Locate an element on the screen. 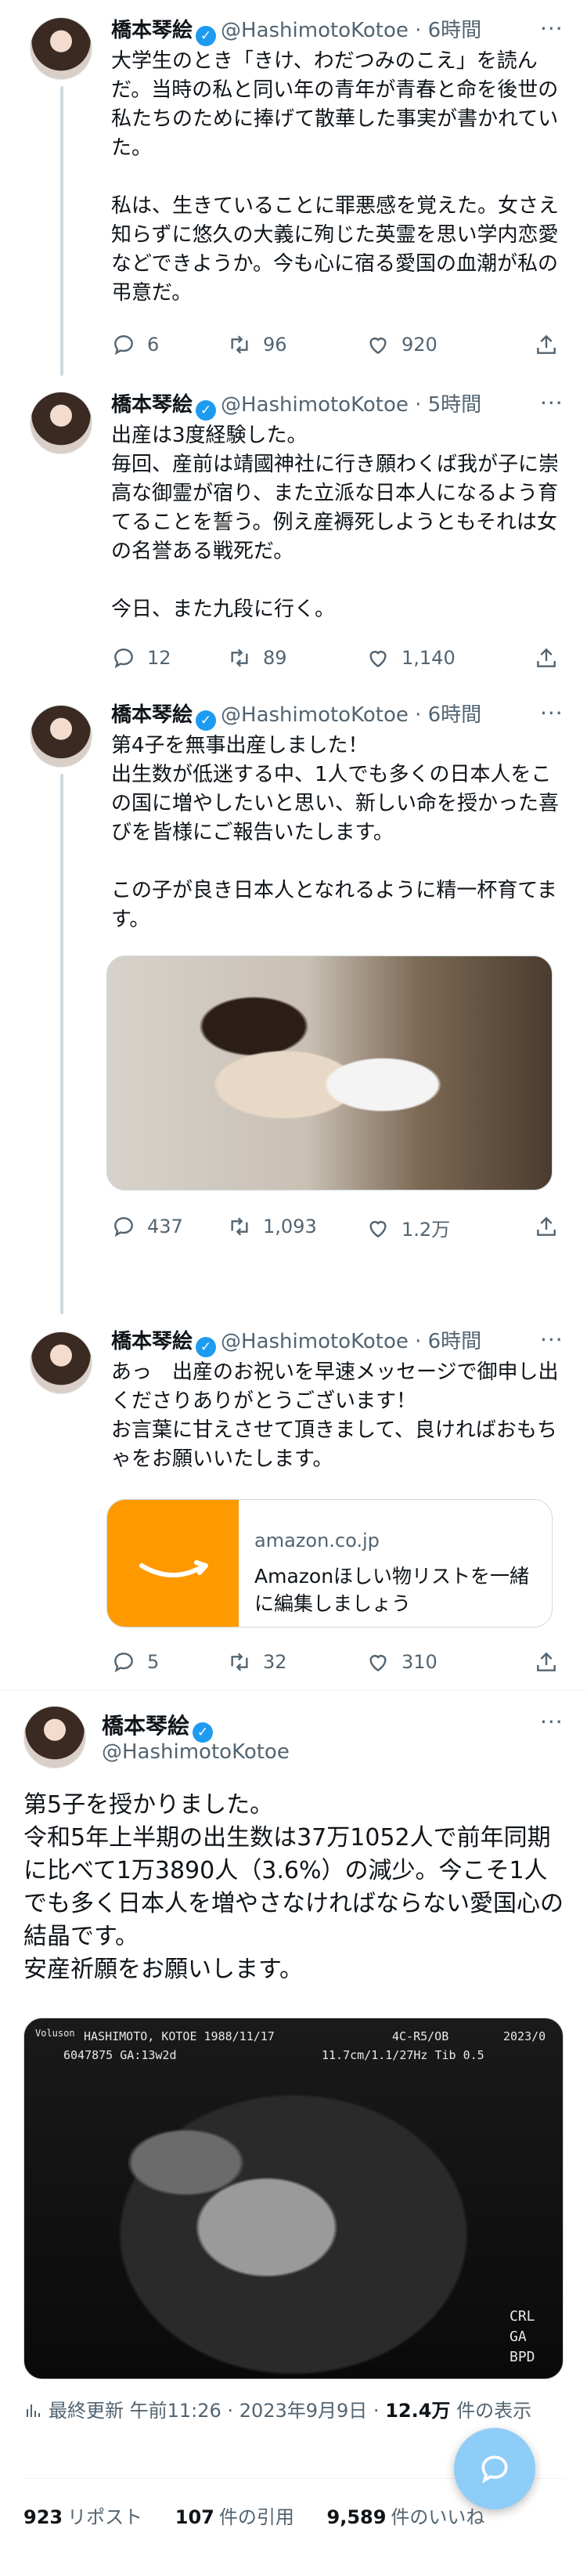  meta-prefix: 最終更新 is located at coordinates (86, 2411).